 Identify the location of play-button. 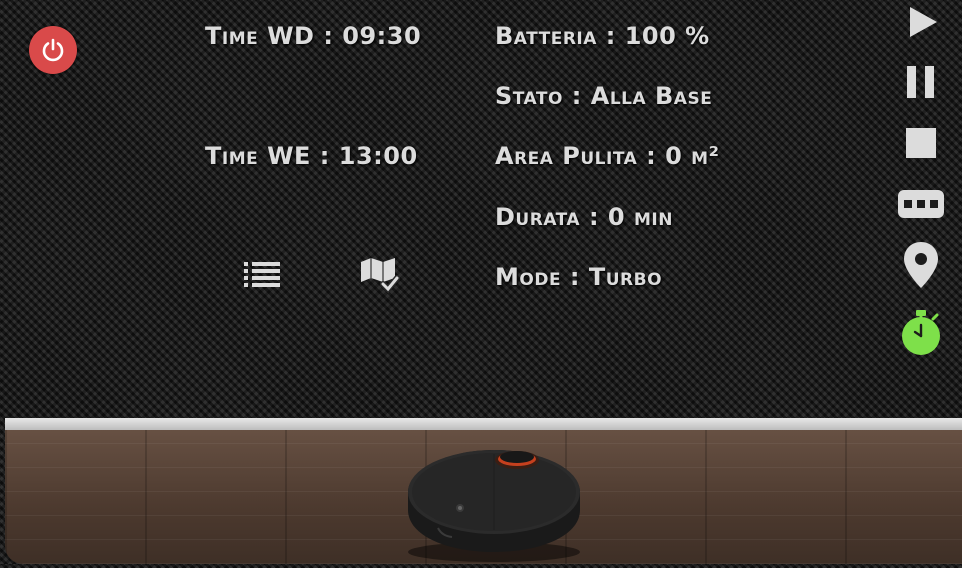
(921, 24).